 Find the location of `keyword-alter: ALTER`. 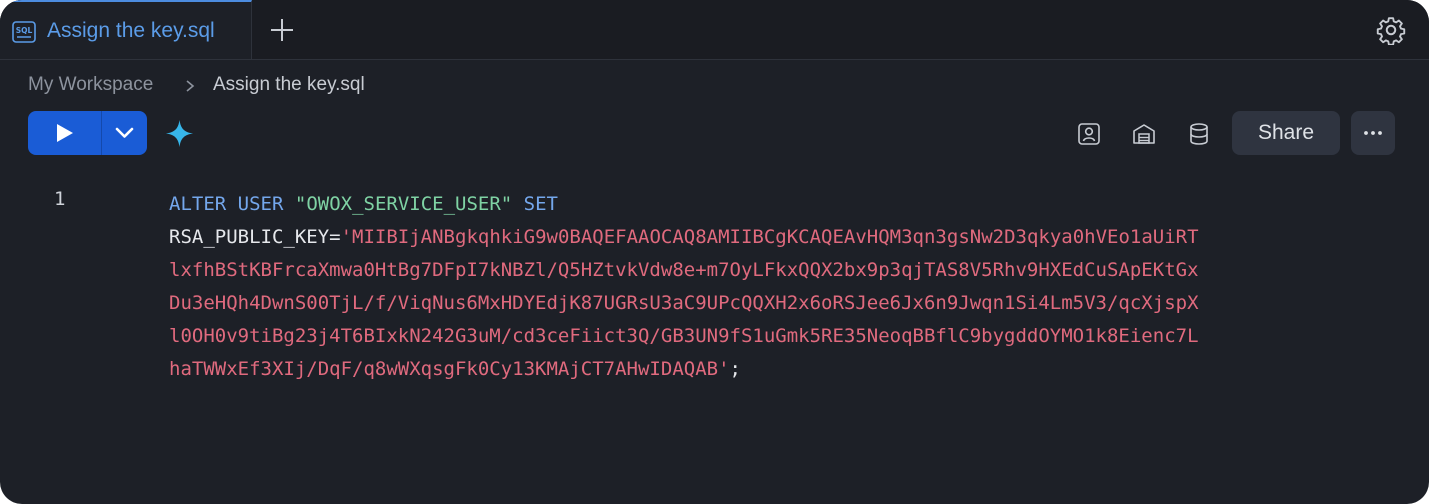

keyword-alter: ALTER is located at coordinates (198, 204).